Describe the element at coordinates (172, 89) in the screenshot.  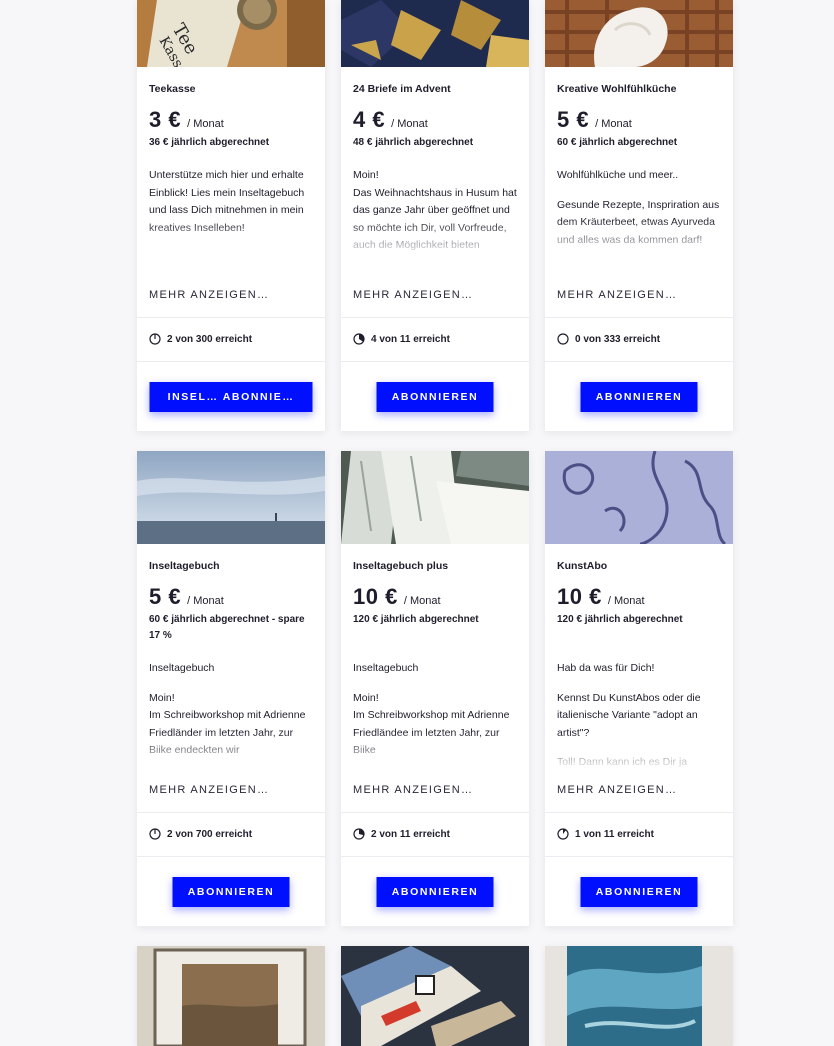
I see `tier-title: Teekasse` at that location.